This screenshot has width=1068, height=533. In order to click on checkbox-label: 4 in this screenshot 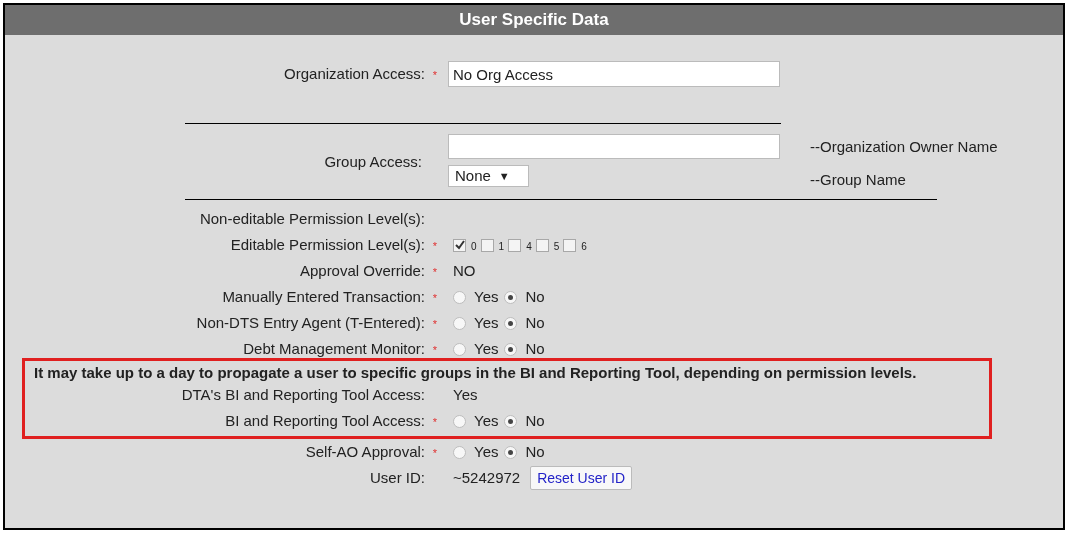, I will do `click(529, 246)`.